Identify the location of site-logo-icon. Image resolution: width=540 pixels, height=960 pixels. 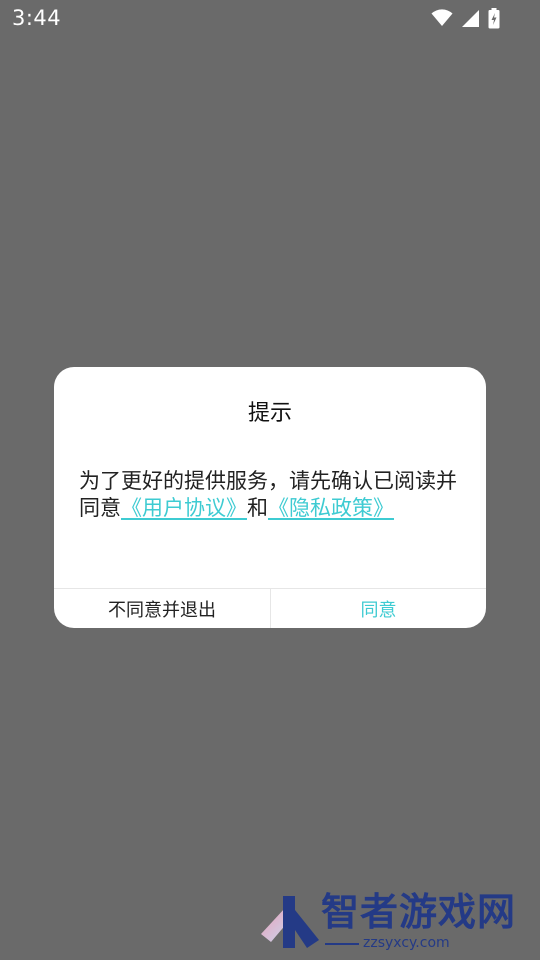
(288, 926).